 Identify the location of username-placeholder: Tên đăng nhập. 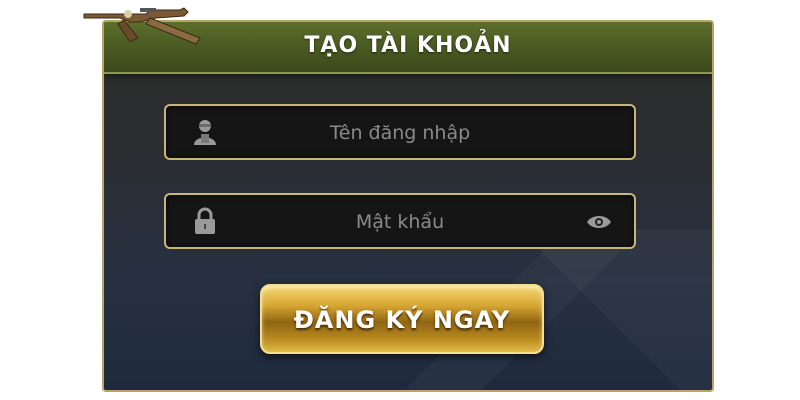
(400, 133).